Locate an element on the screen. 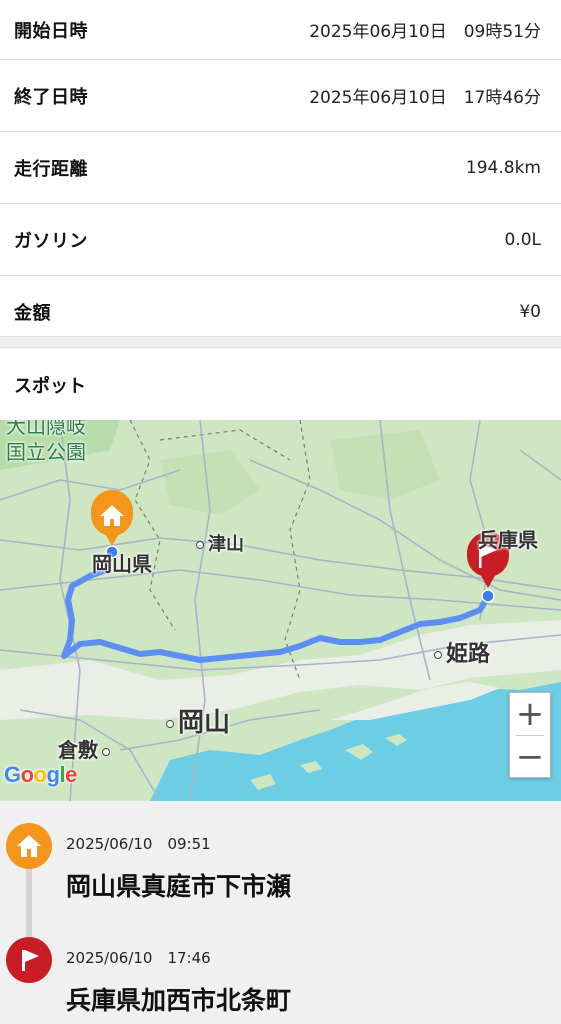 The width and height of the screenshot is (561, 1024). map-label-okayama: 岡山 is located at coordinates (198, 720).